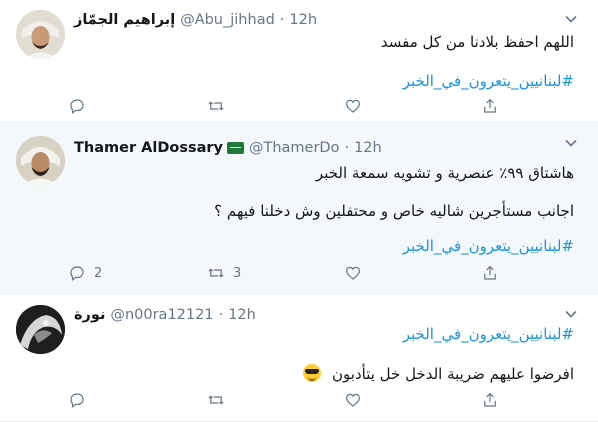  I want to click on retweet-button: 3, so click(224, 273).